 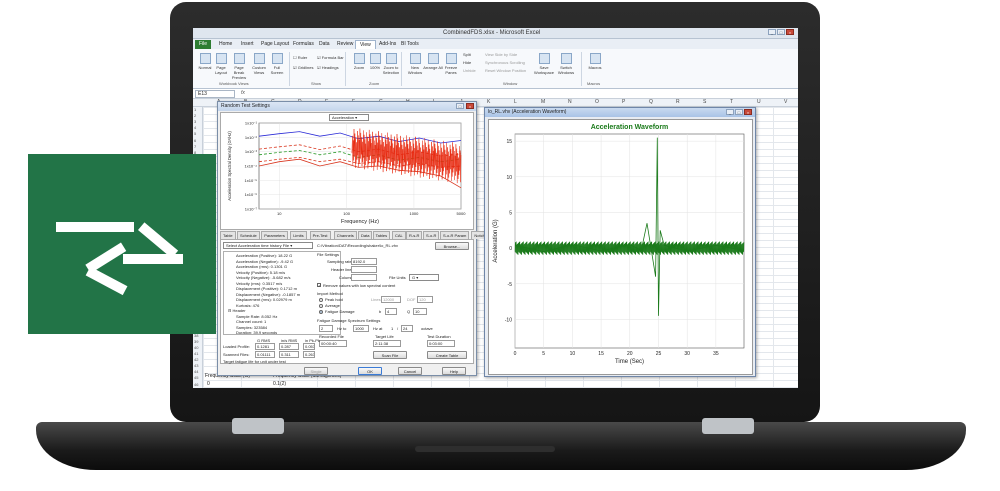 I want to click on reset-window-position-button: Reset Window Position, so click(x=505, y=70).